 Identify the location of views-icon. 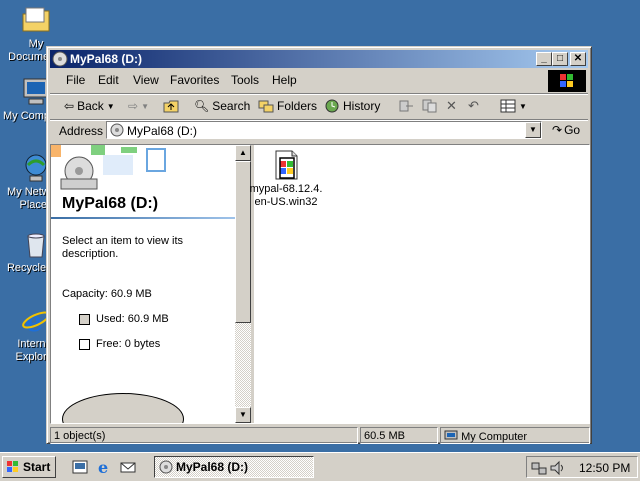
(508, 106).